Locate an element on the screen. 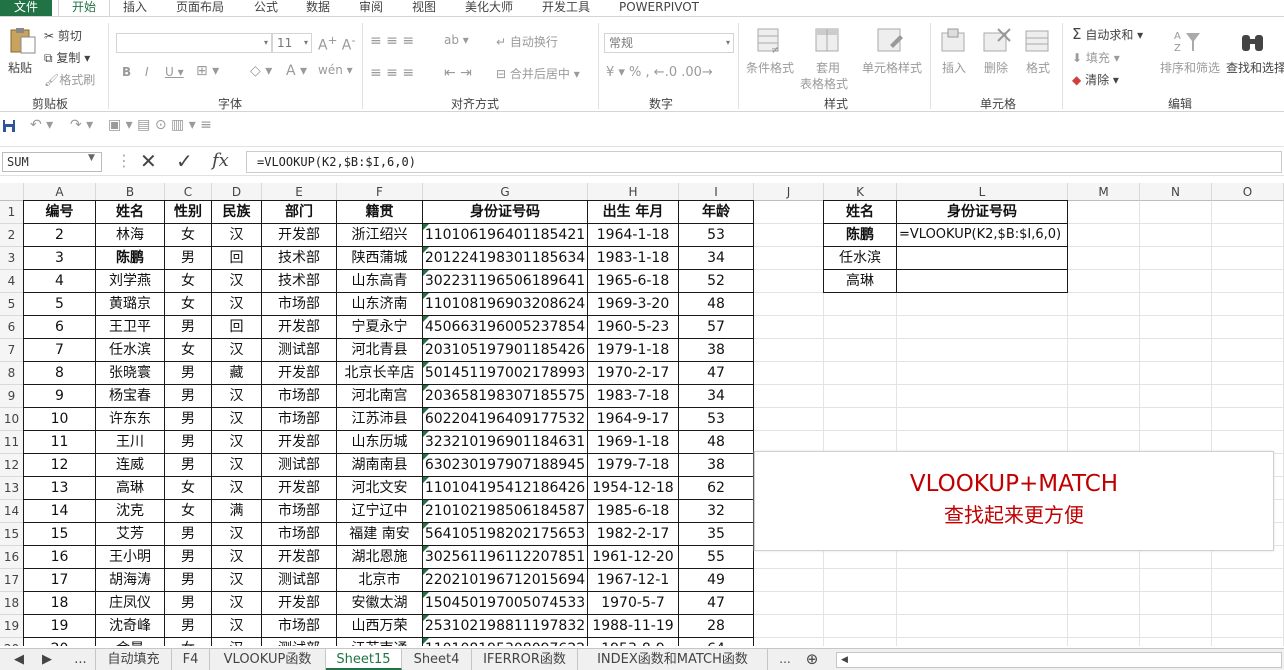 This screenshot has width=1284, height=670. table-cell: 10 is located at coordinates (60, 419).